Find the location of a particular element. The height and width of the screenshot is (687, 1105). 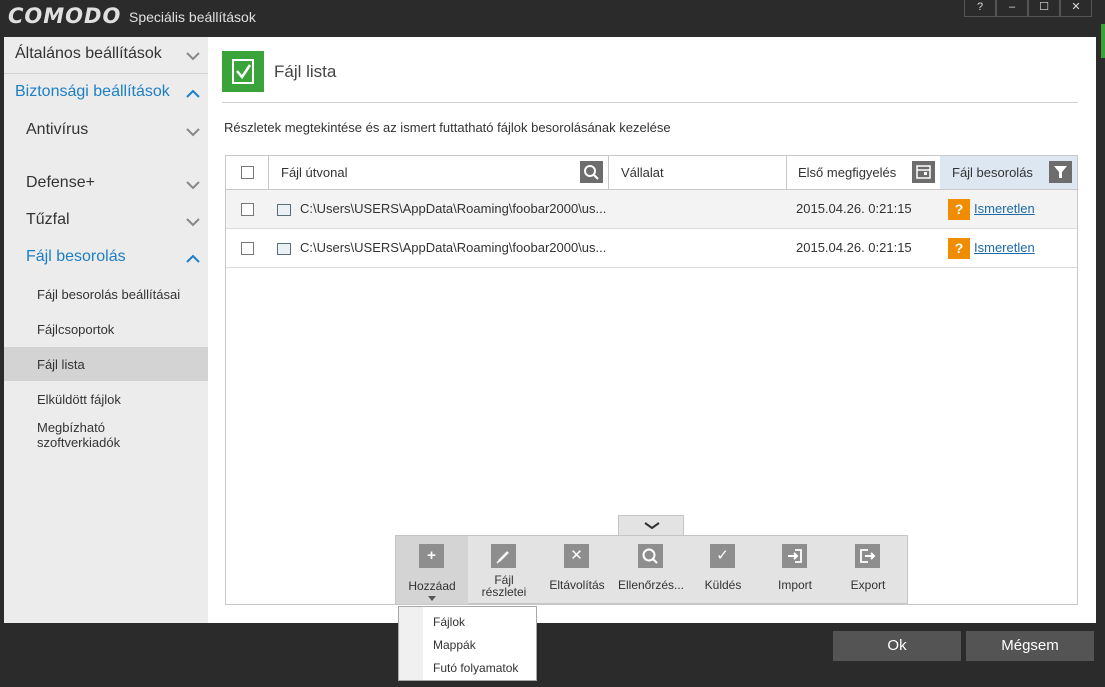

sidebar-item-rating-settings: Fájl besorolás beállításai is located at coordinates (106, 296).